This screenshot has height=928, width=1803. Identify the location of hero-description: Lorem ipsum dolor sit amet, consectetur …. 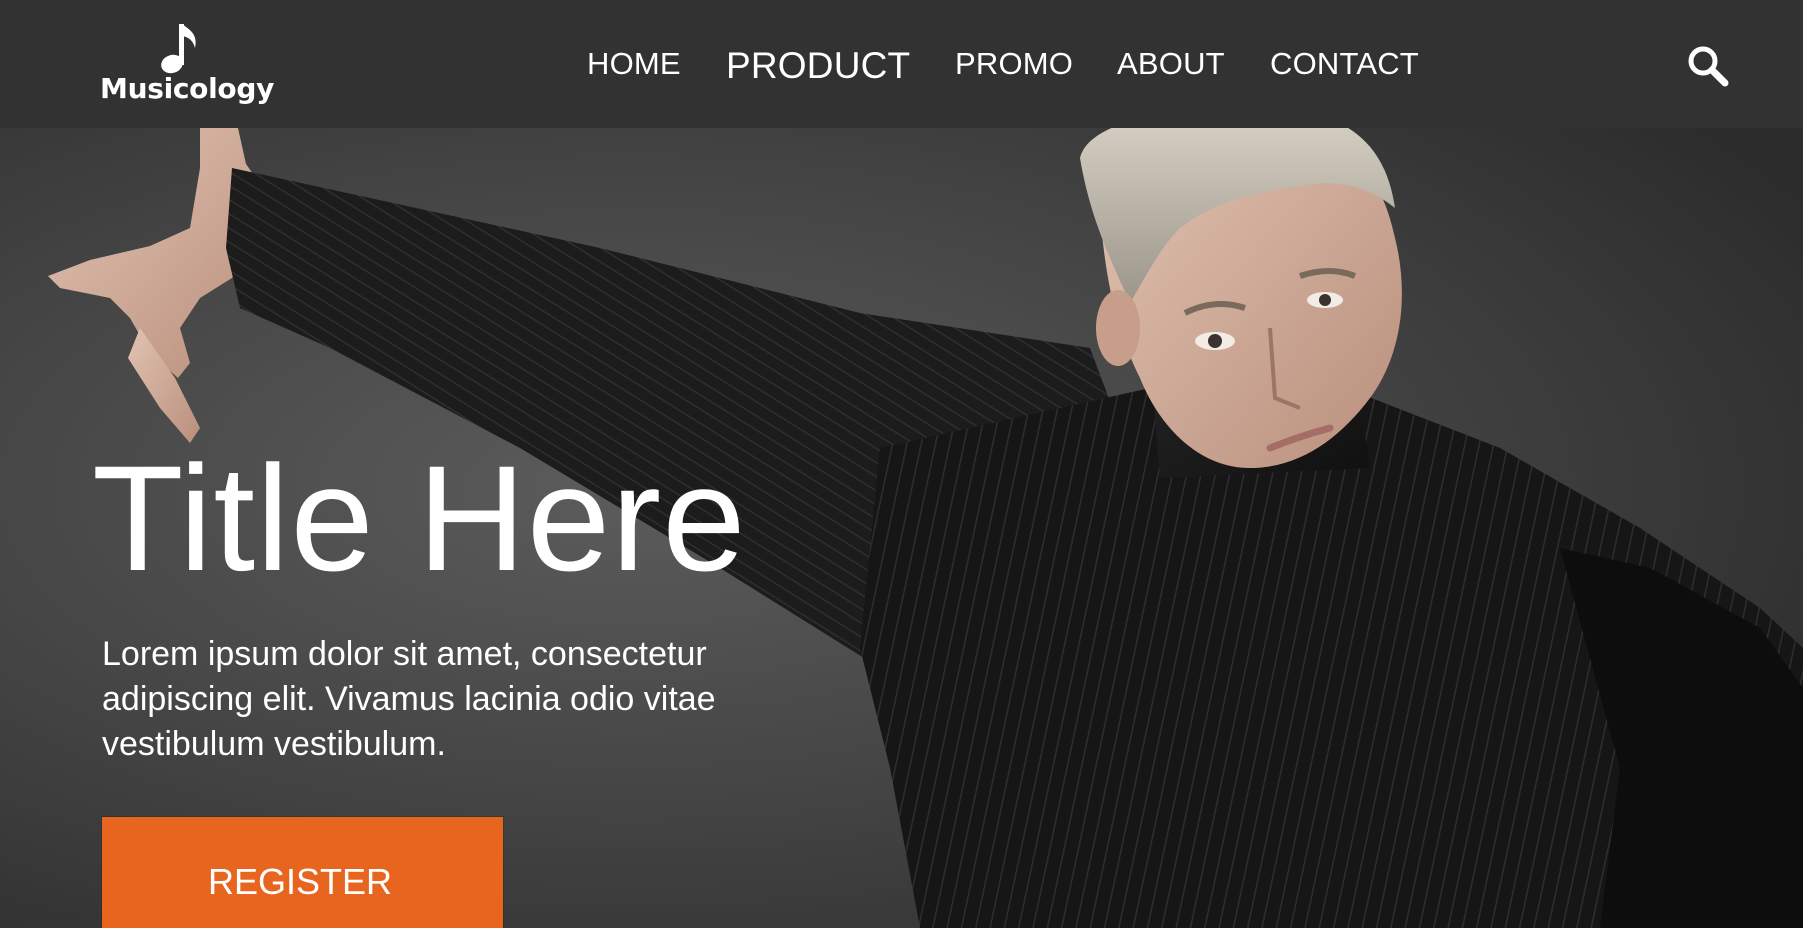
(409, 699).